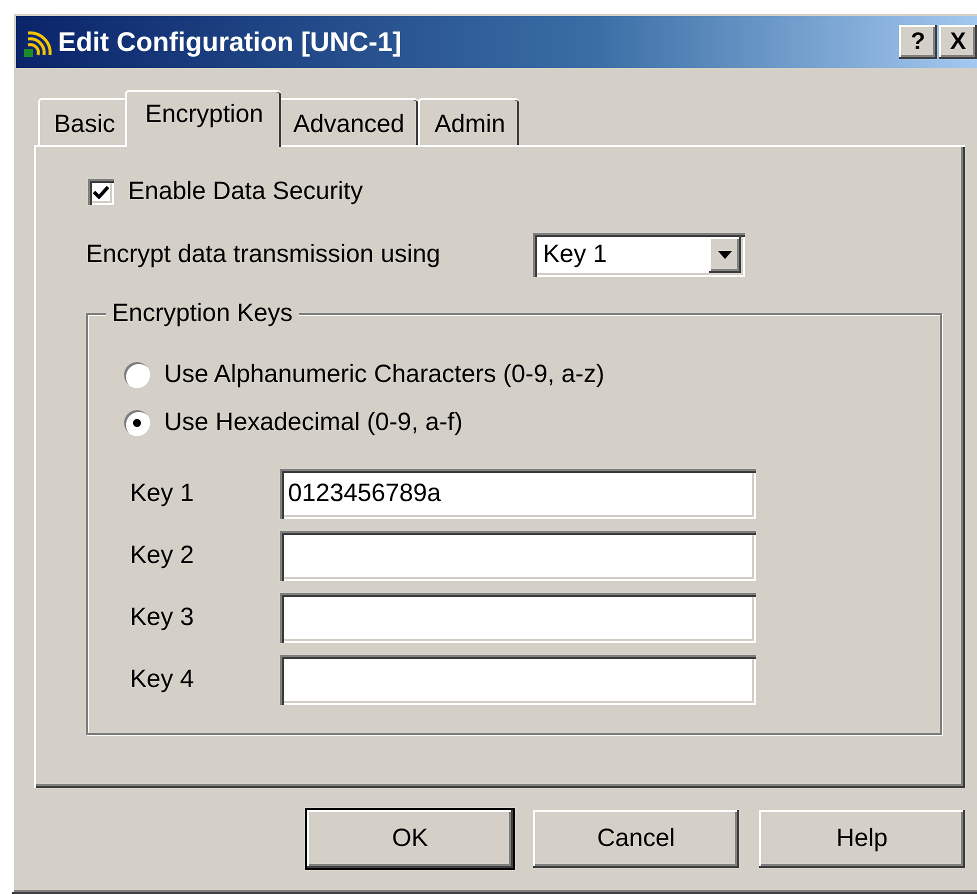 The height and width of the screenshot is (894, 977). Describe the element at coordinates (518, 493) in the screenshot. I see `key-input-field: 0123456789a` at that location.